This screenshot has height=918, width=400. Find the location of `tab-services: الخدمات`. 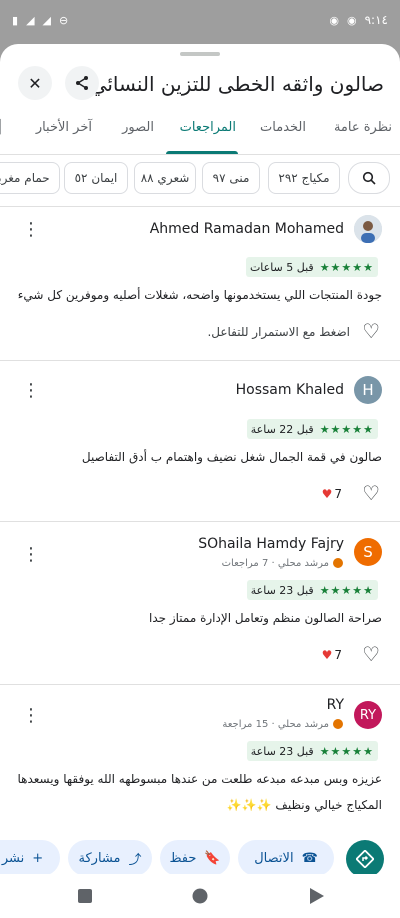

tab-services: الخدمات is located at coordinates (283, 132).